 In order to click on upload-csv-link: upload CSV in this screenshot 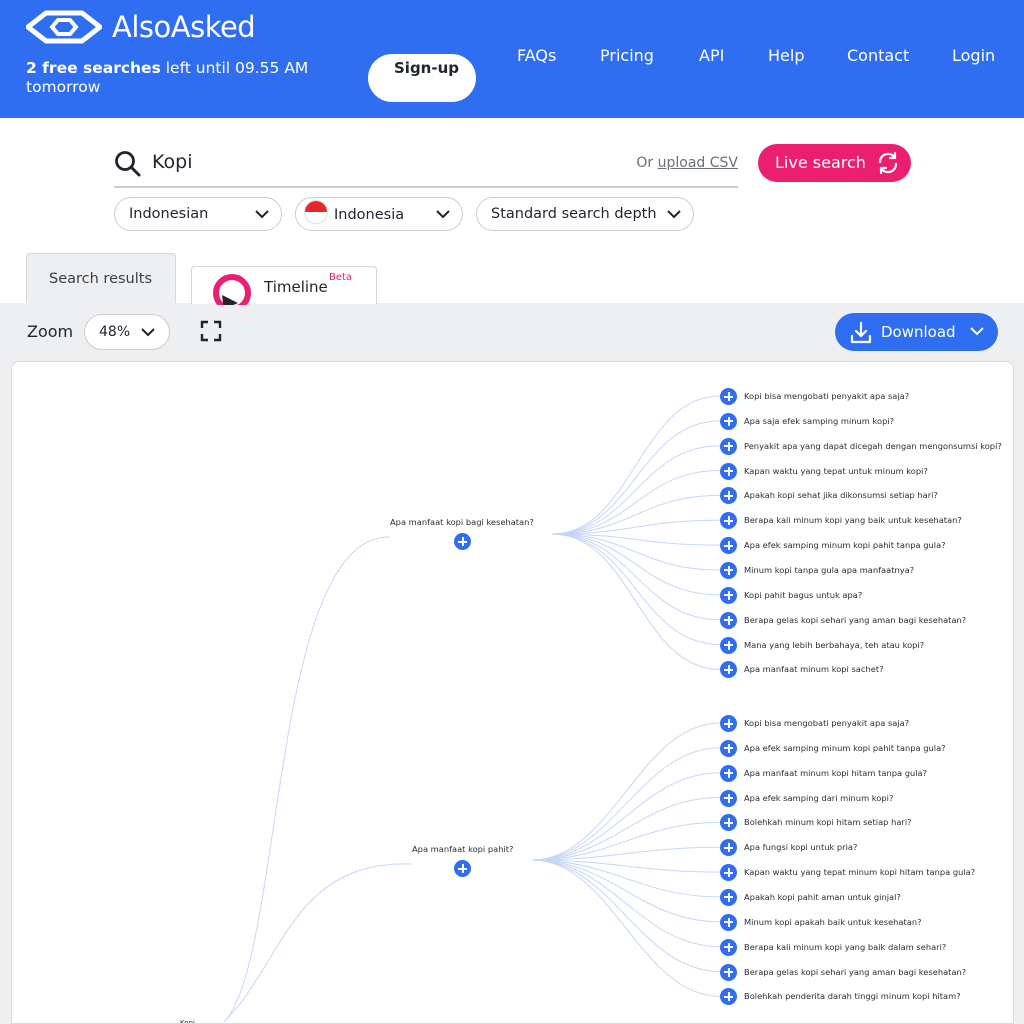, I will do `click(698, 163)`.